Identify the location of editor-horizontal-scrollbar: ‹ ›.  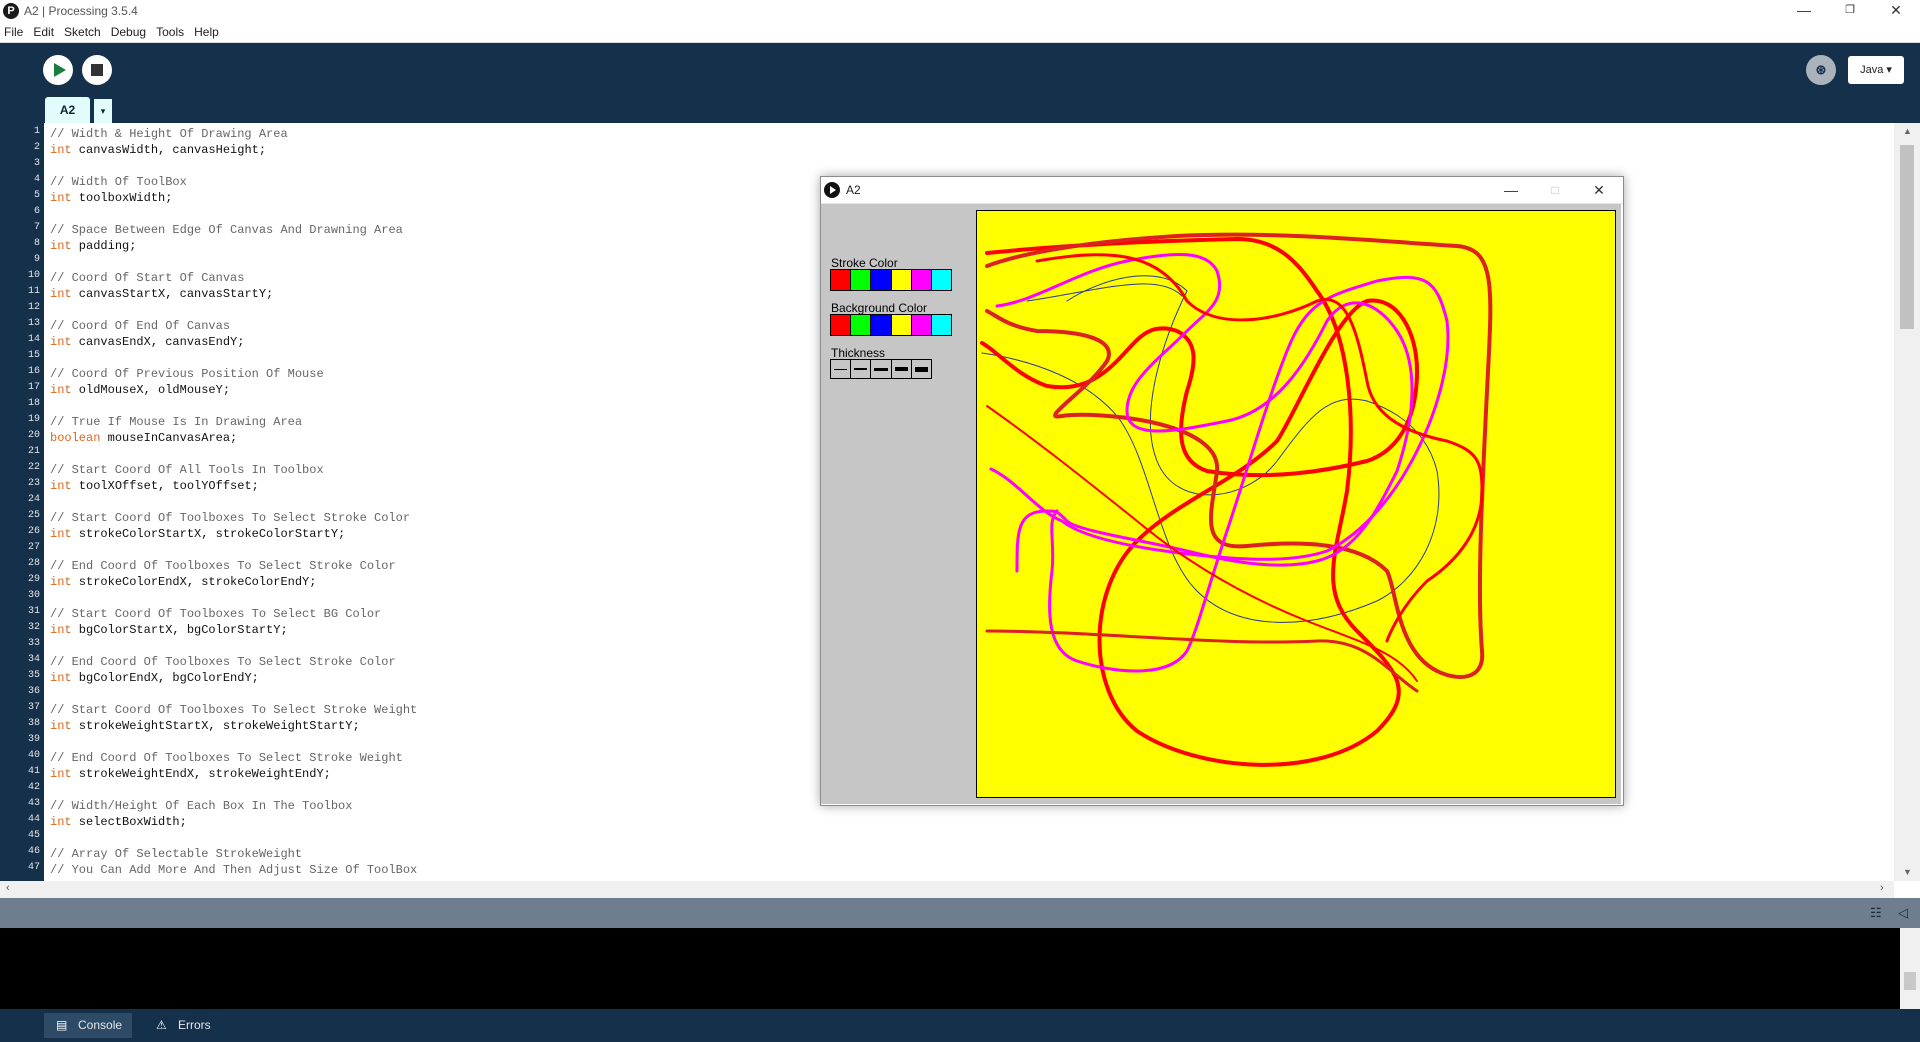
(947, 889).